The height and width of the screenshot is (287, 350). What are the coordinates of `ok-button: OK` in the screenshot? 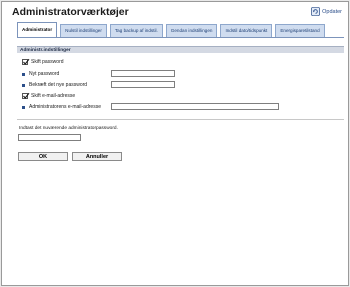 It's located at (43, 156).